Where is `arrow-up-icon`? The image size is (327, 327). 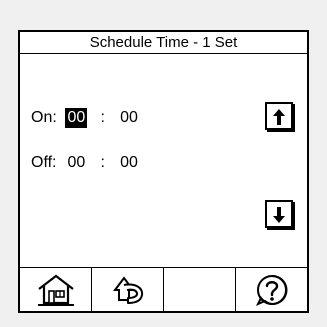 arrow-up-icon is located at coordinates (279, 117).